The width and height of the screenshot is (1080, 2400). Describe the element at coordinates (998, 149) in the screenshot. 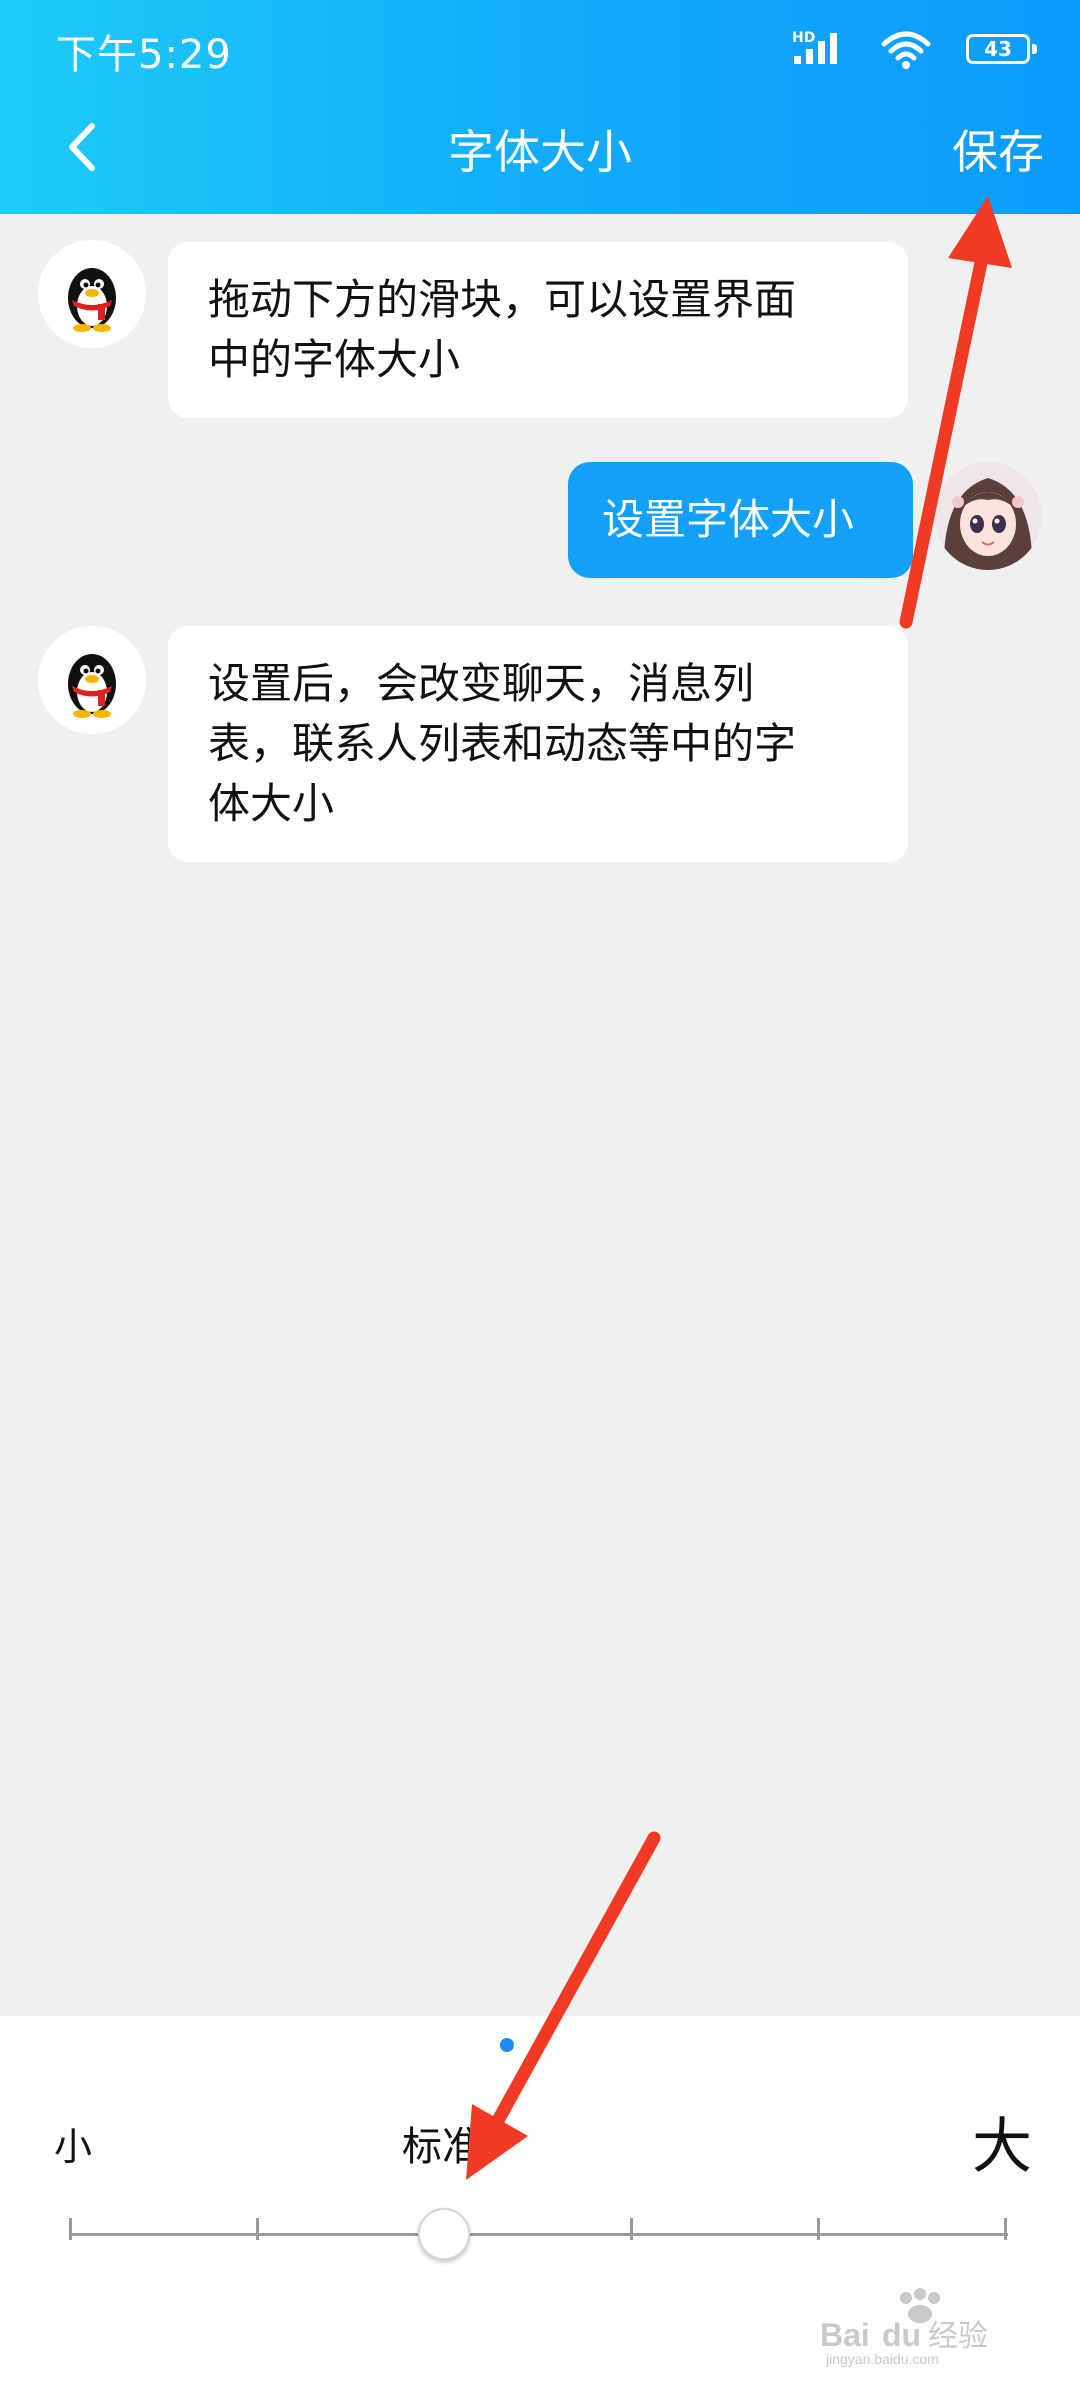

I see `save-button: 保存` at that location.